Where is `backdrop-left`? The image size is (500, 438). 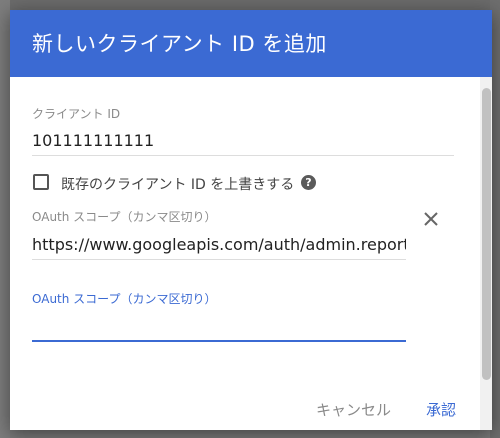
backdrop-left is located at coordinates (5, 219).